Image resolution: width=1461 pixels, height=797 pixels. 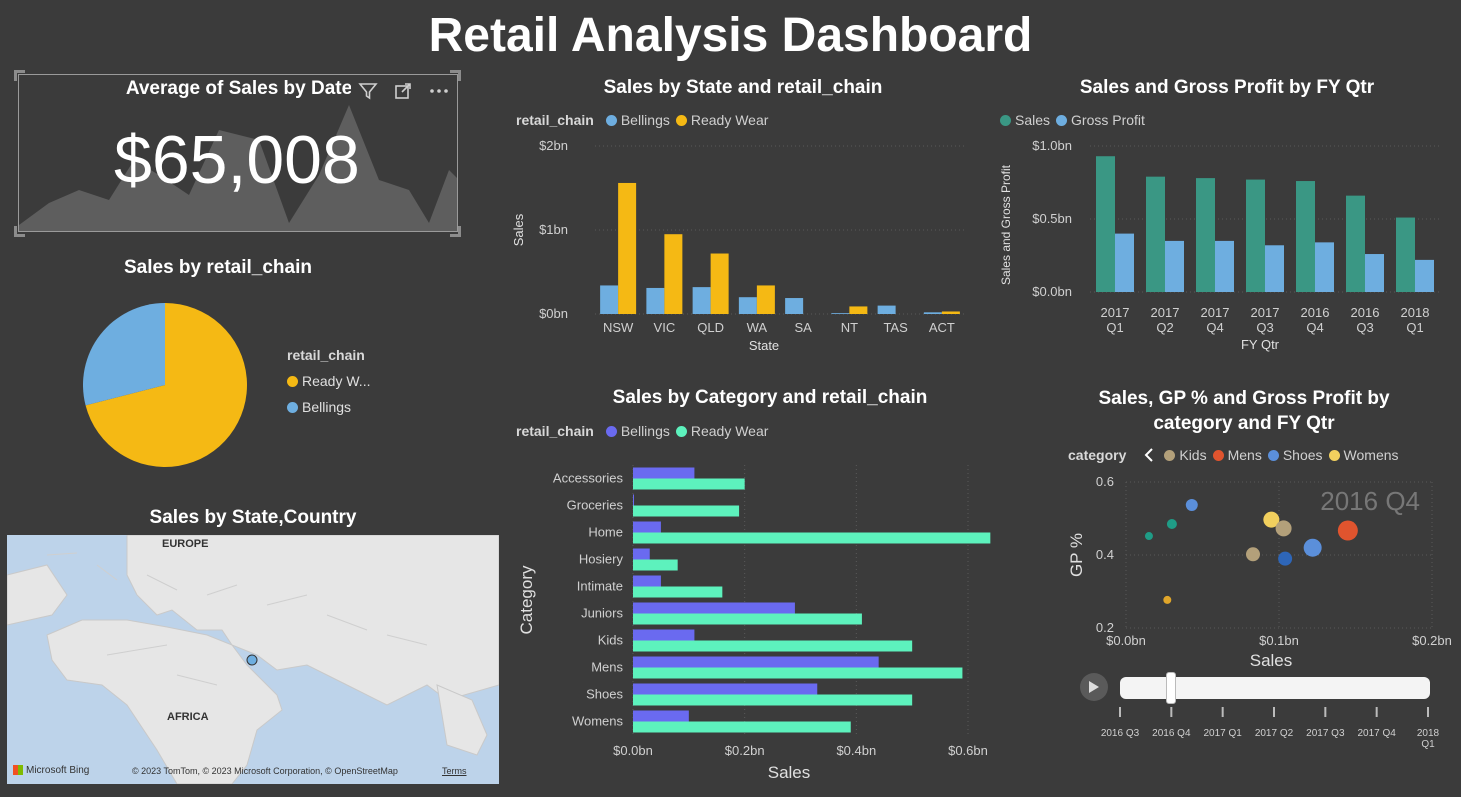 What do you see at coordinates (1120, 733) in the screenshot?
I see `period-label: 2016 Q3` at bounding box center [1120, 733].